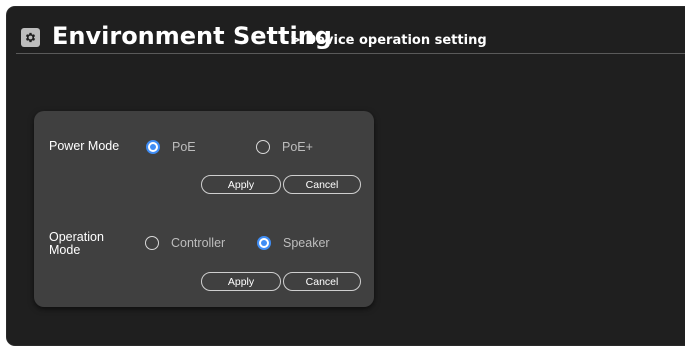  I want to click on radio-speaker, so click(264, 243).